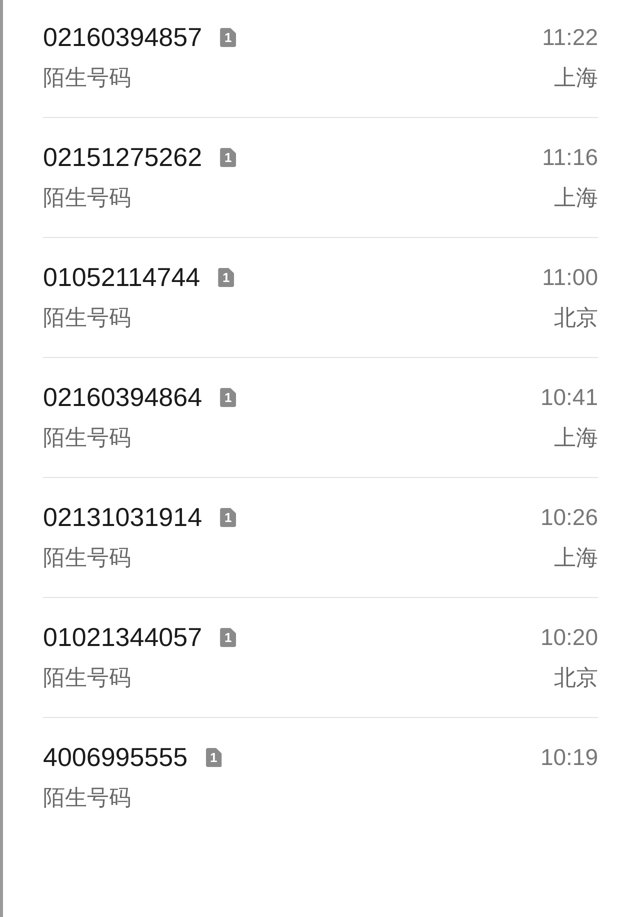 This screenshot has height=917, width=640. Describe the element at coordinates (569, 397) in the screenshot. I see `call-time: 10:41` at that location.